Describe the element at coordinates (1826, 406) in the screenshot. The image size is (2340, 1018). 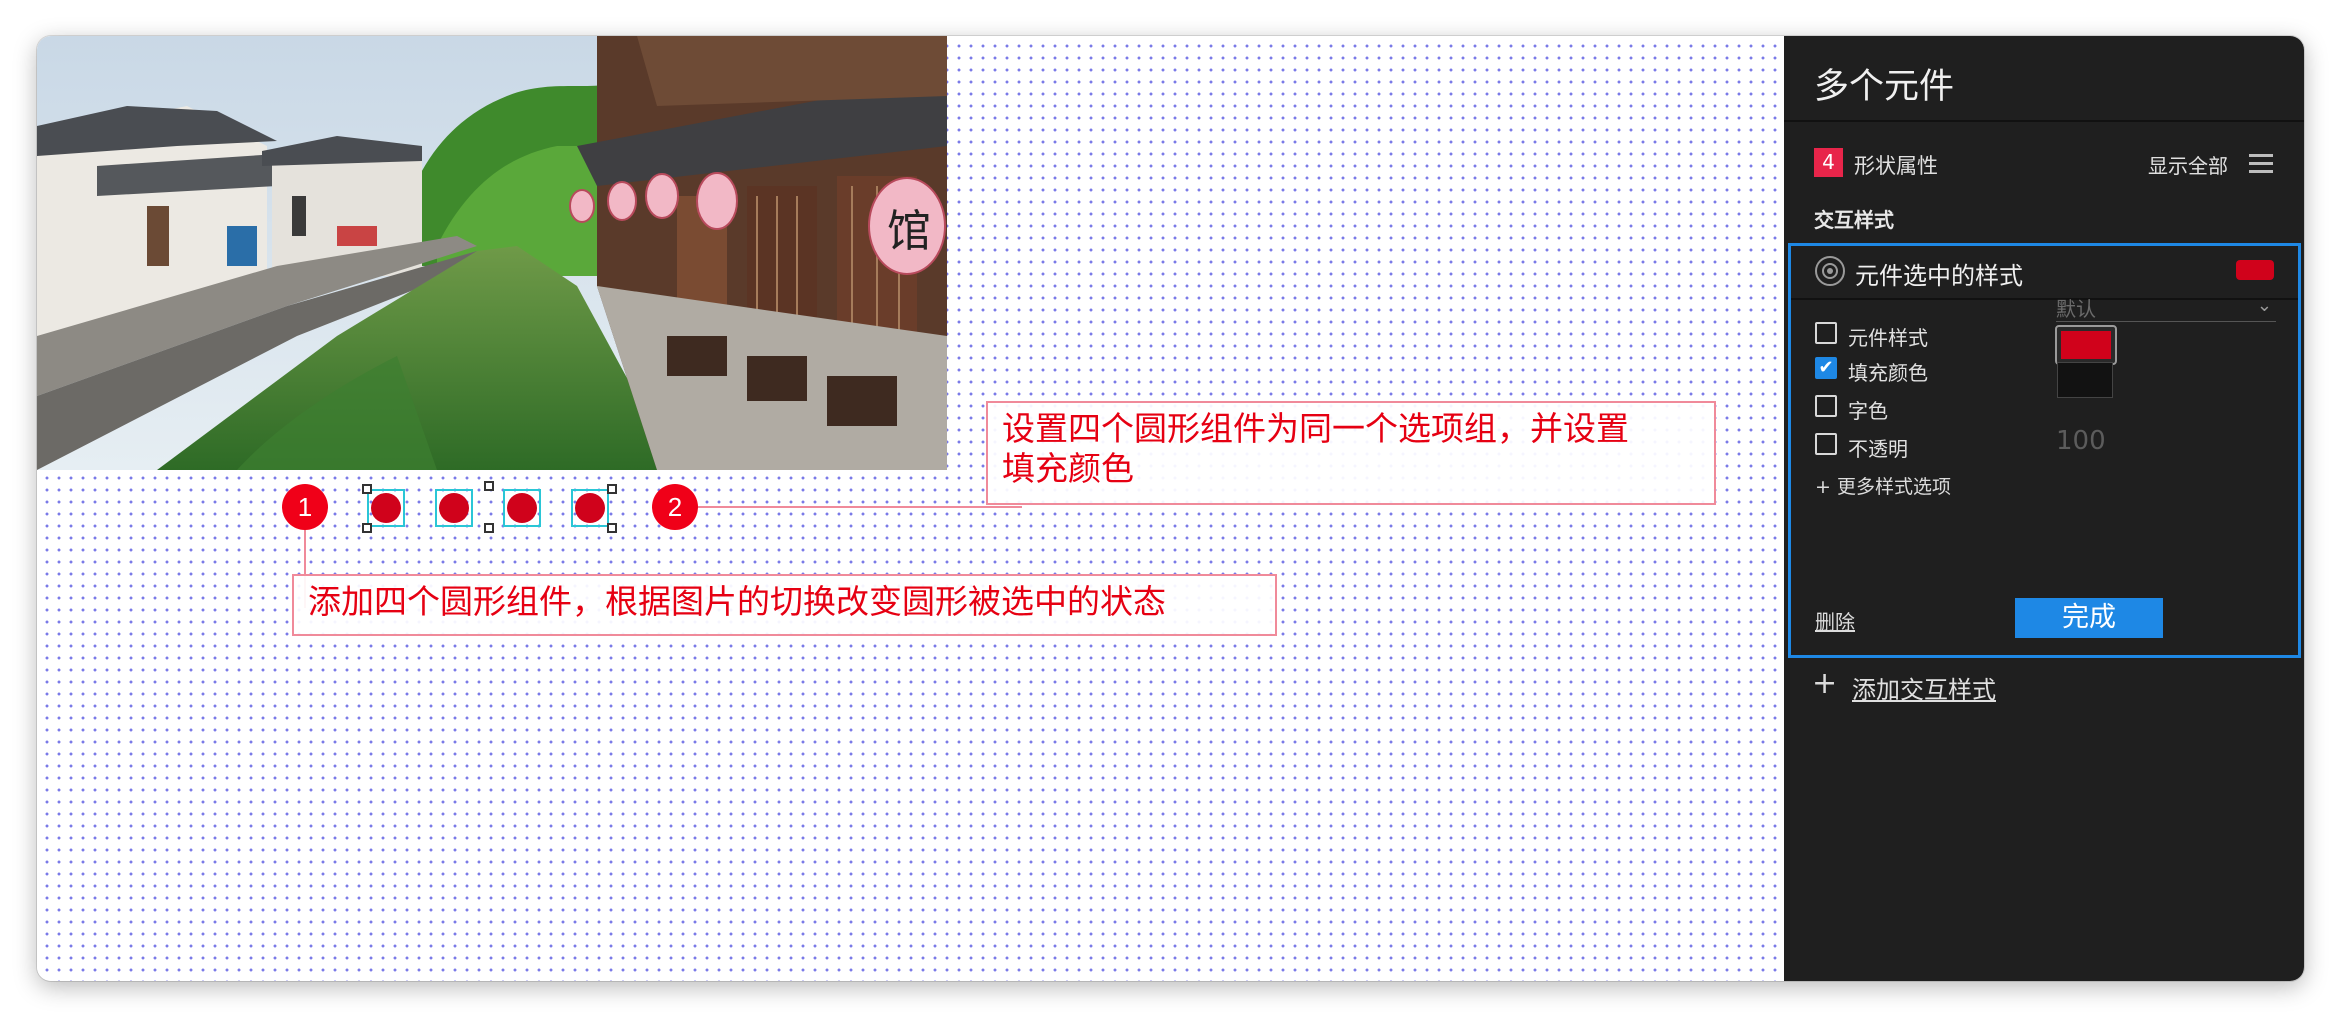
I see `font-color-checkbox` at that location.